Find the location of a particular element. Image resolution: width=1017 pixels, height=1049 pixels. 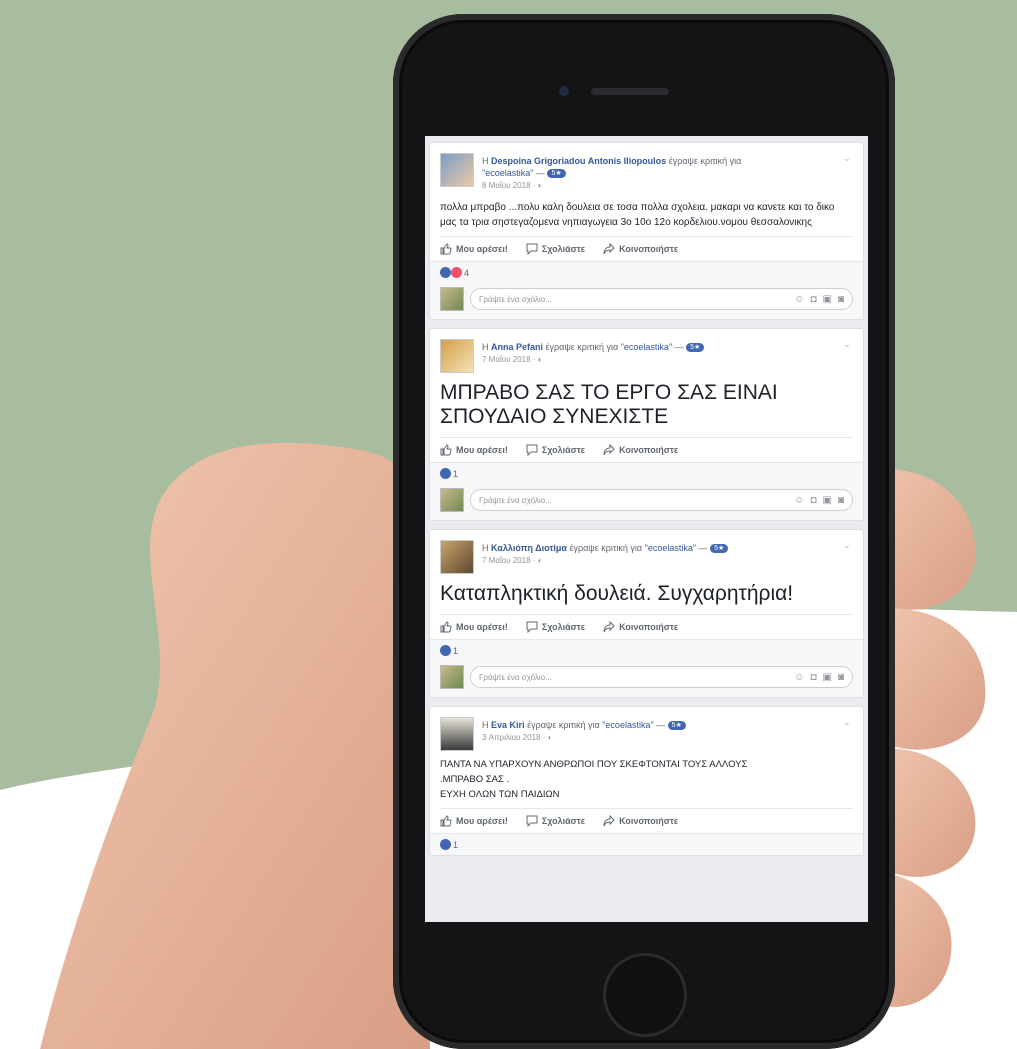

earpiece-speaker is located at coordinates (630, 91).